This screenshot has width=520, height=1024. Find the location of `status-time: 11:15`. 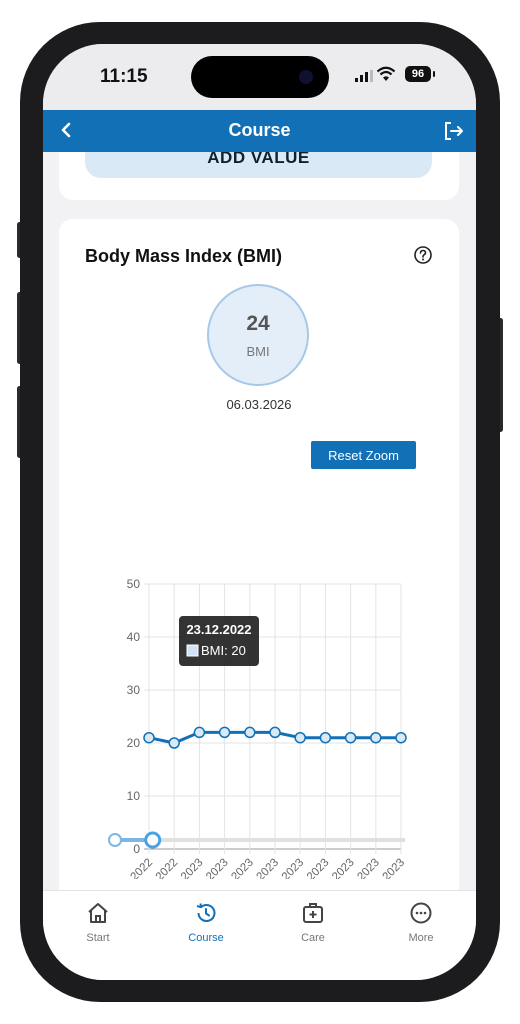

status-time: 11:15 is located at coordinates (124, 76).